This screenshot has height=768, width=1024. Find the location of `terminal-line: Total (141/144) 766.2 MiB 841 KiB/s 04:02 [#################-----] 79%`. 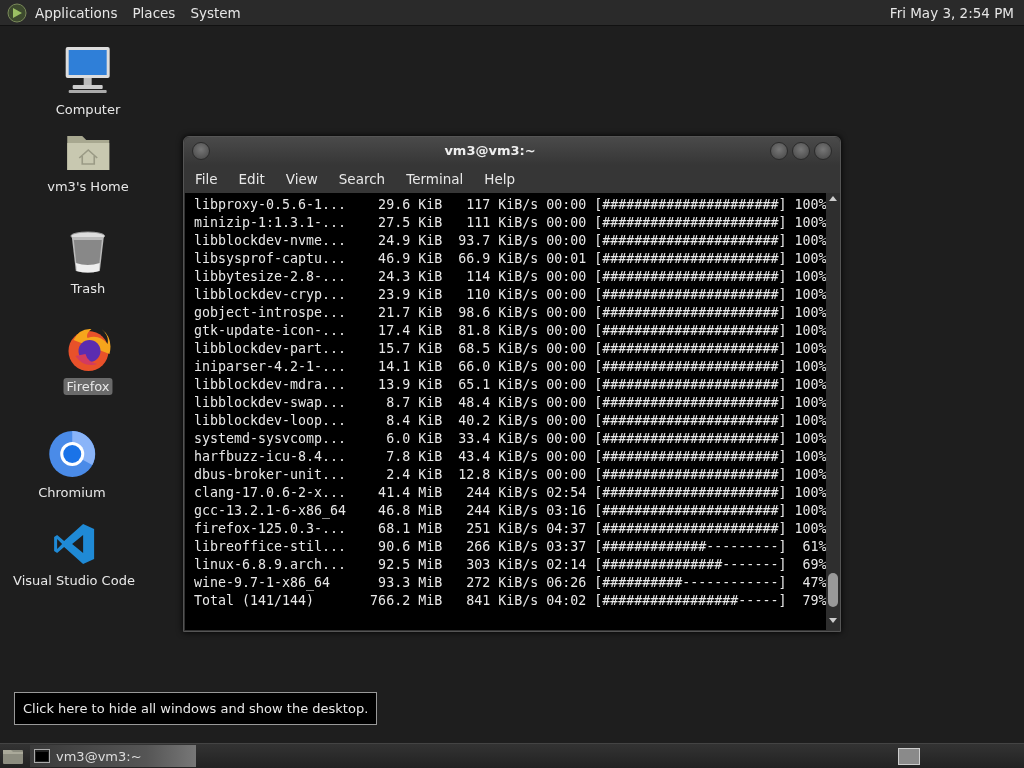

terminal-line: Total (141/144) 766.2 MiB 841 KiB/s 04:02 [#################-----] 79% is located at coordinates (510, 601).